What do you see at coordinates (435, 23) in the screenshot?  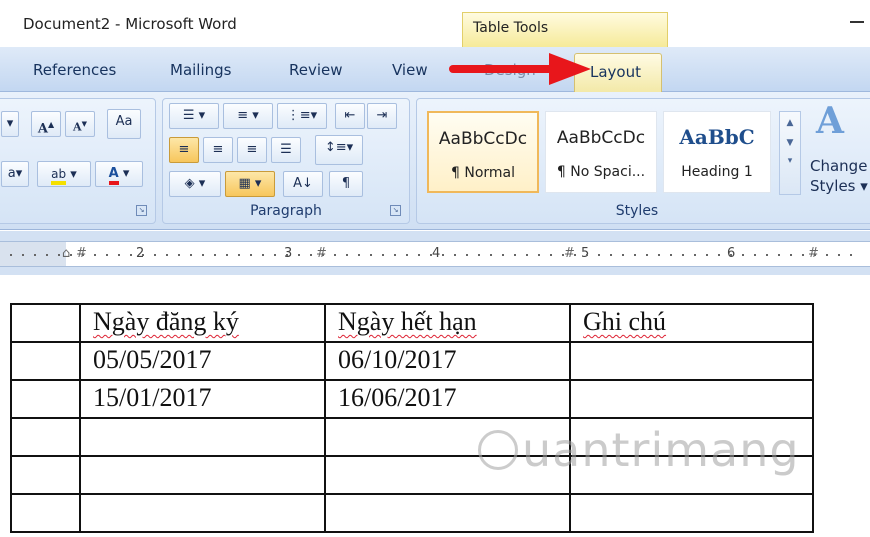 I see `title-bar: Document2 - Microsoft Word Table Tools` at bounding box center [435, 23].